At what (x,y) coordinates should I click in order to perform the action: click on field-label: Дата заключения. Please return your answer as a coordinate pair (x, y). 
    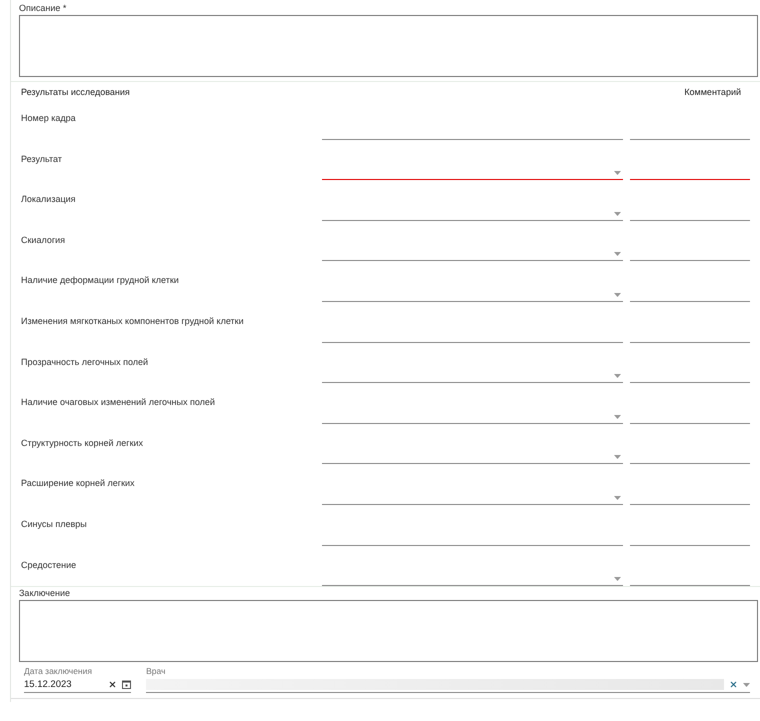
    Looking at the image, I should click on (58, 672).